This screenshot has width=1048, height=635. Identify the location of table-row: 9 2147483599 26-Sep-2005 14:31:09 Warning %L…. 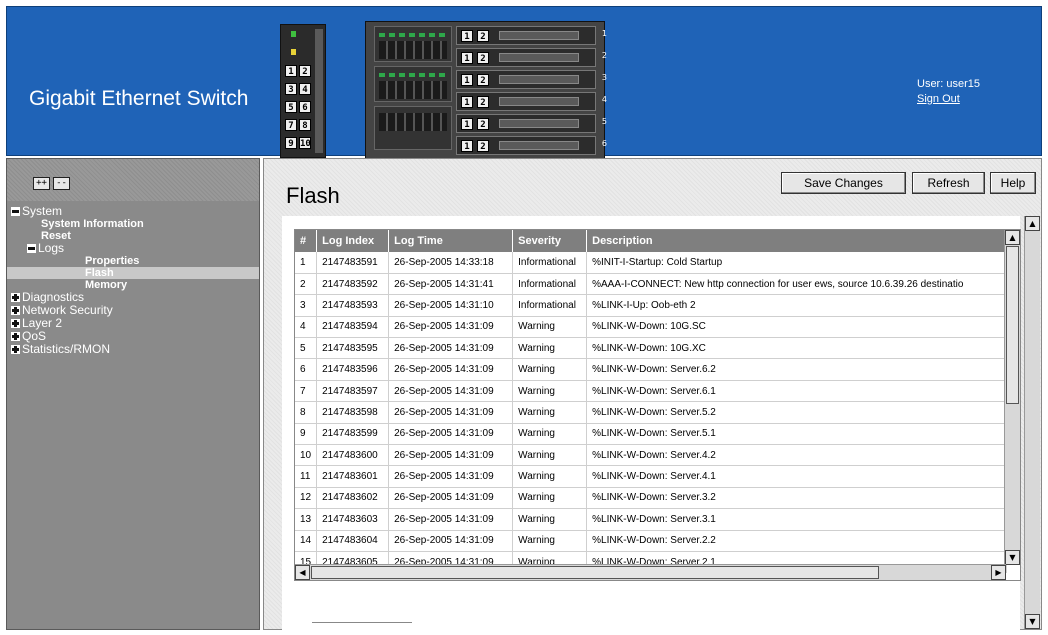
(651, 434).